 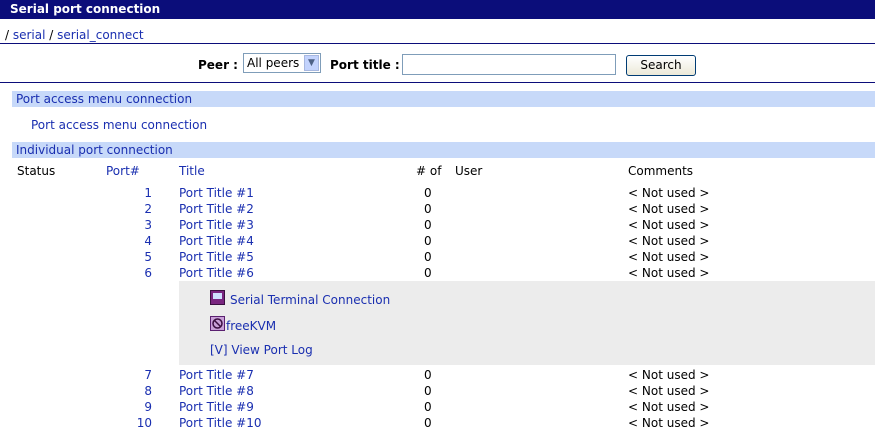 What do you see at coordinates (311, 63) in the screenshot?
I see `chevron-down-icon: ▼` at bounding box center [311, 63].